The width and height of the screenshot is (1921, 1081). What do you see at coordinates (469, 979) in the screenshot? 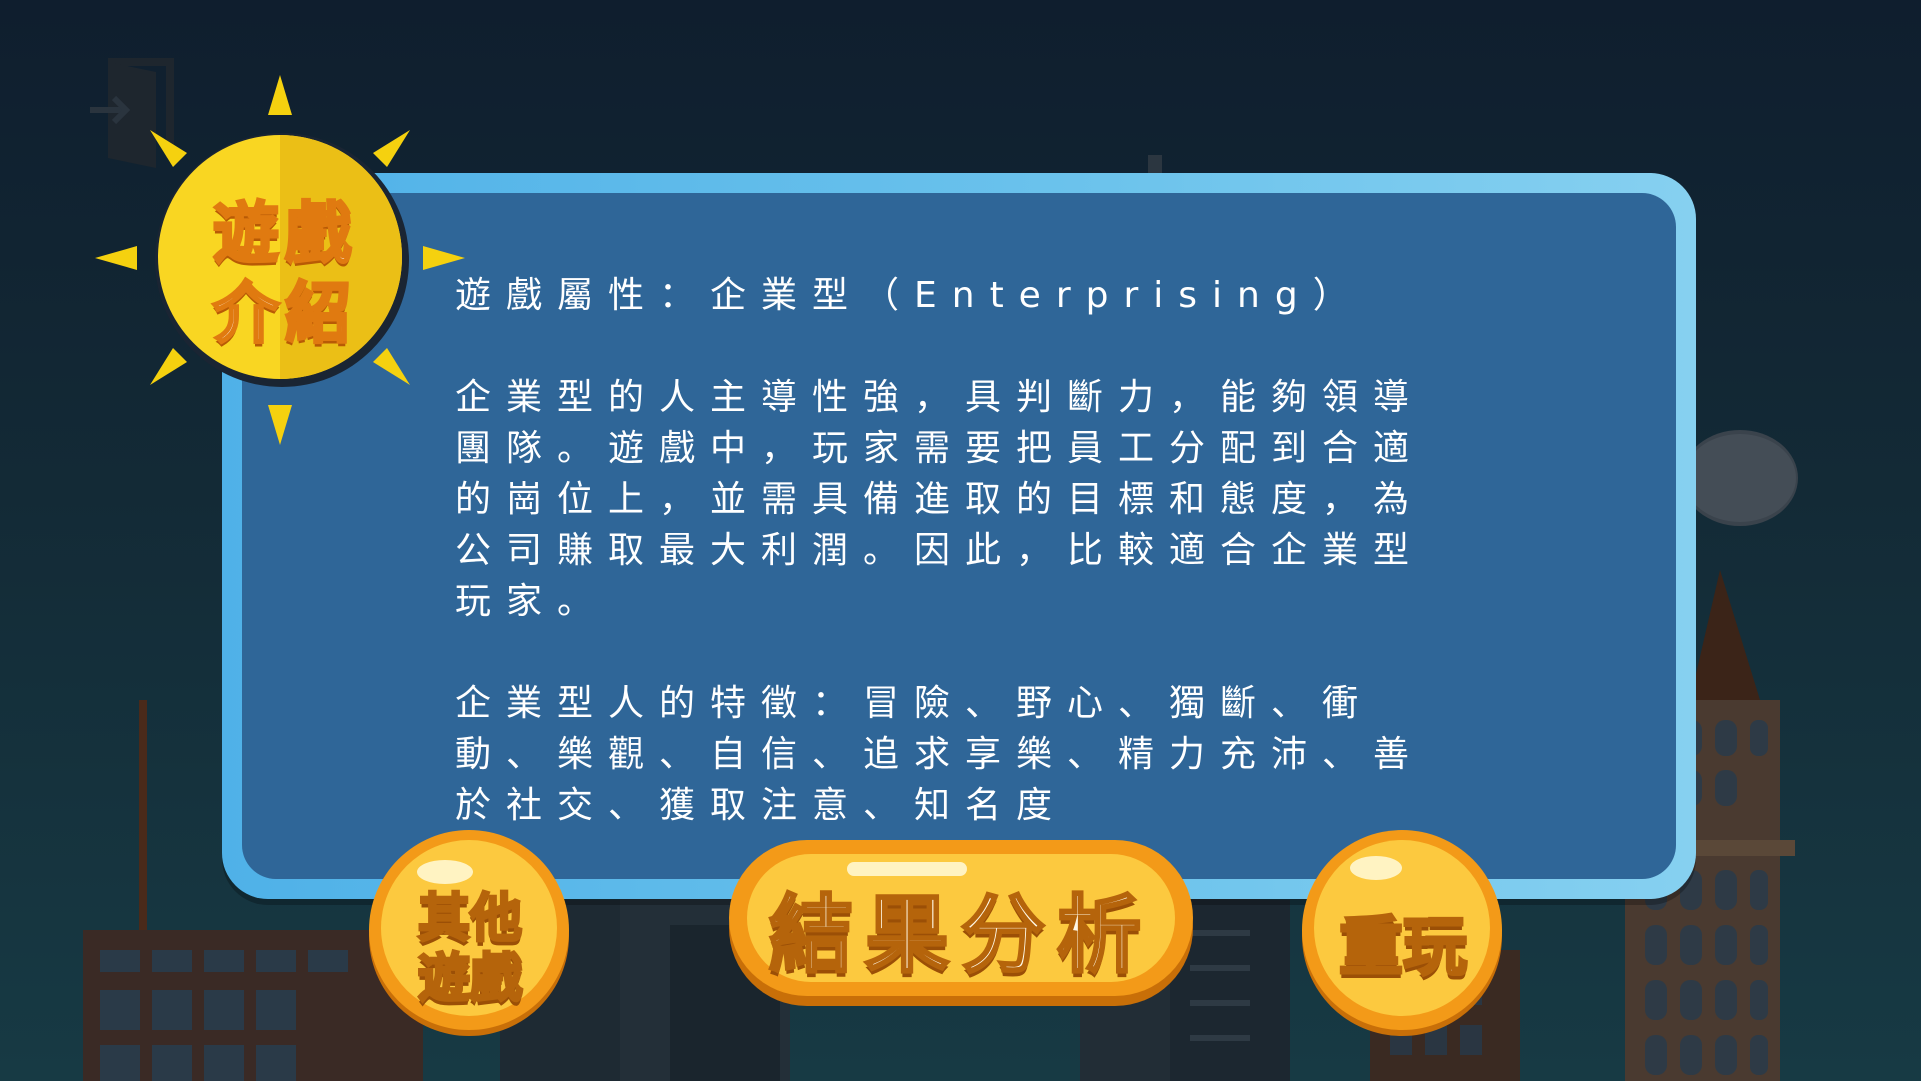
I see `other-games-label-2: 遊戲` at bounding box center [469, 979].